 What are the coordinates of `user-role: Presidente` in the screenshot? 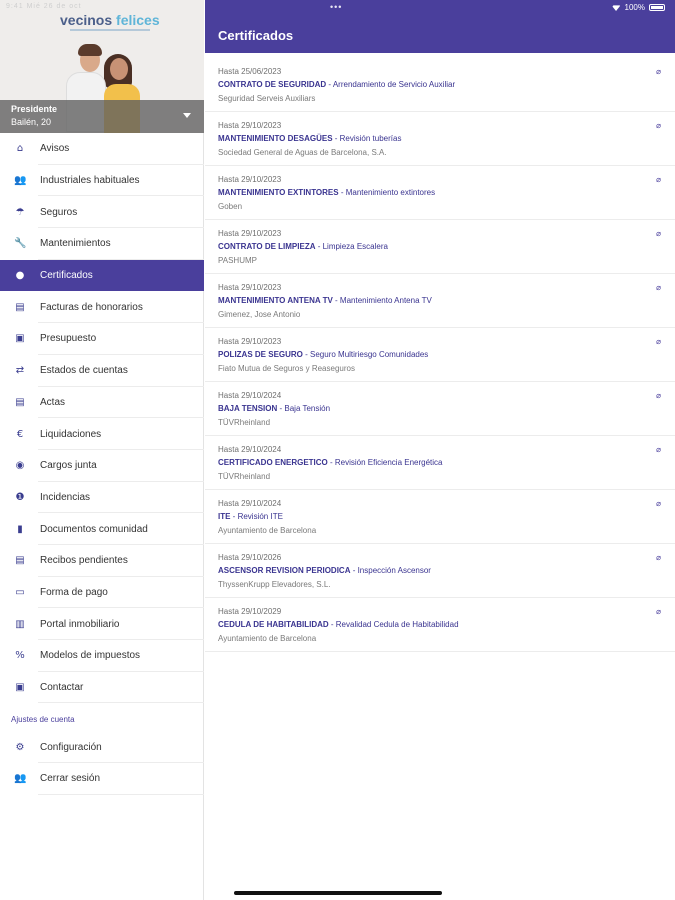 It's located at (34, 109).